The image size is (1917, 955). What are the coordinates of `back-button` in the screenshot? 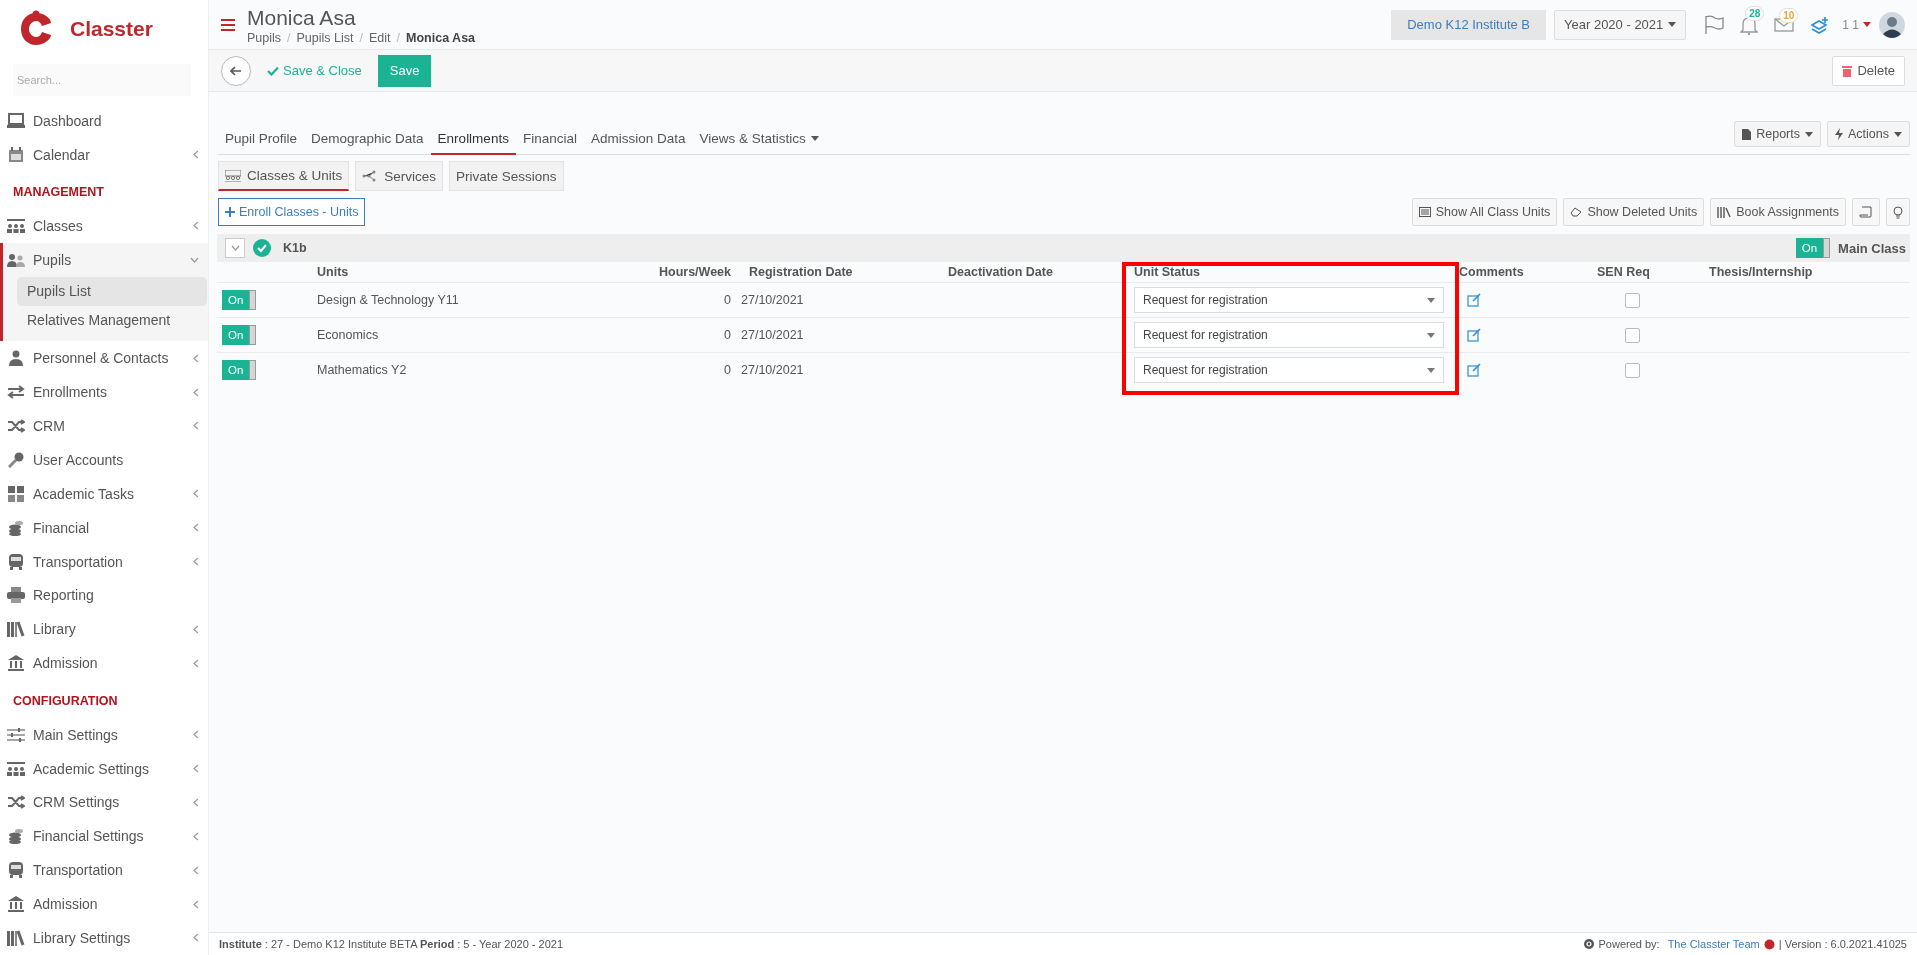 It's located at (236, 70).